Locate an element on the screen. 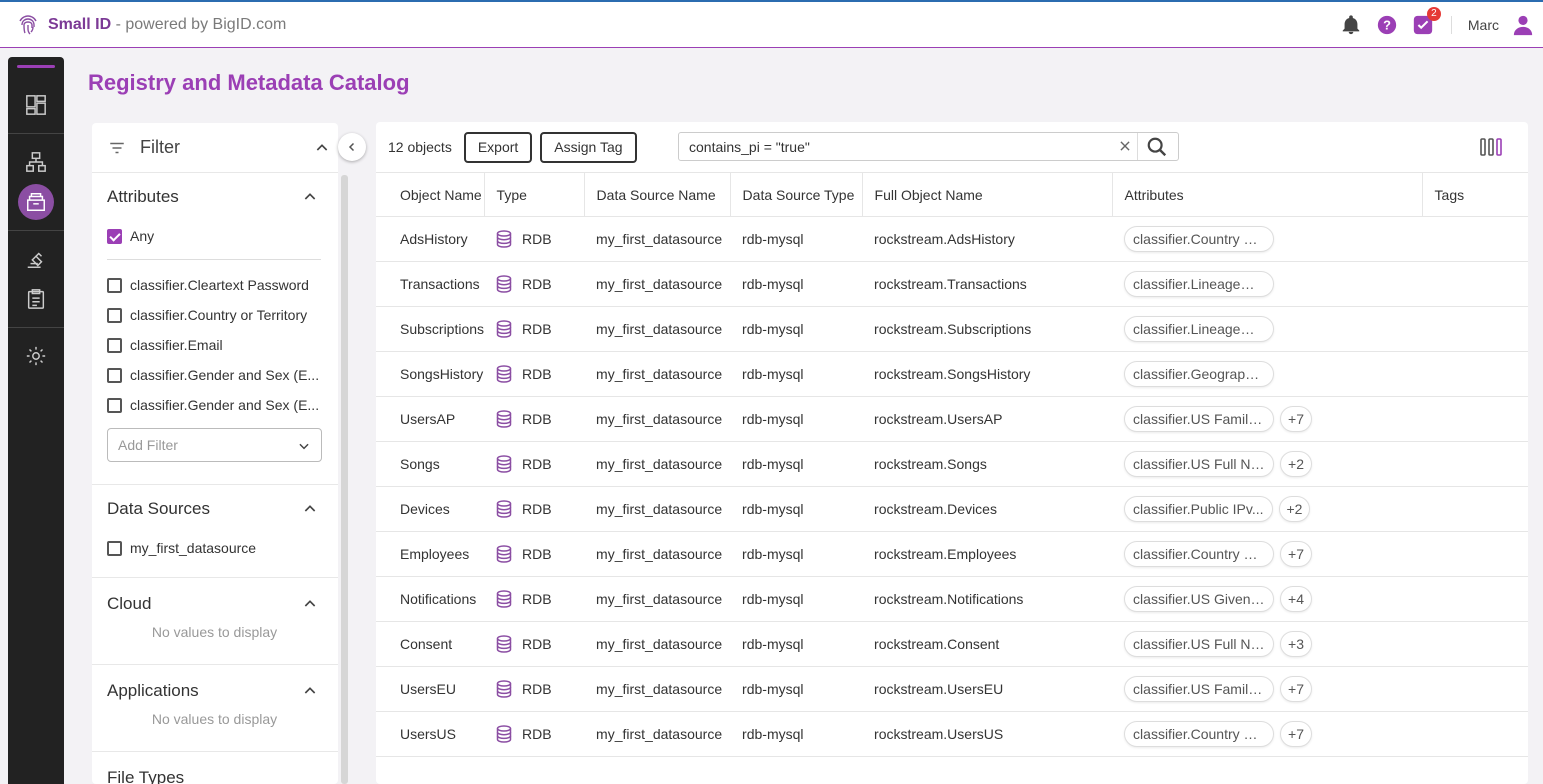 The height and width of the screenshot is (784, 1543). object-name-cell: UsersEU is located at coordinates (430, 689).